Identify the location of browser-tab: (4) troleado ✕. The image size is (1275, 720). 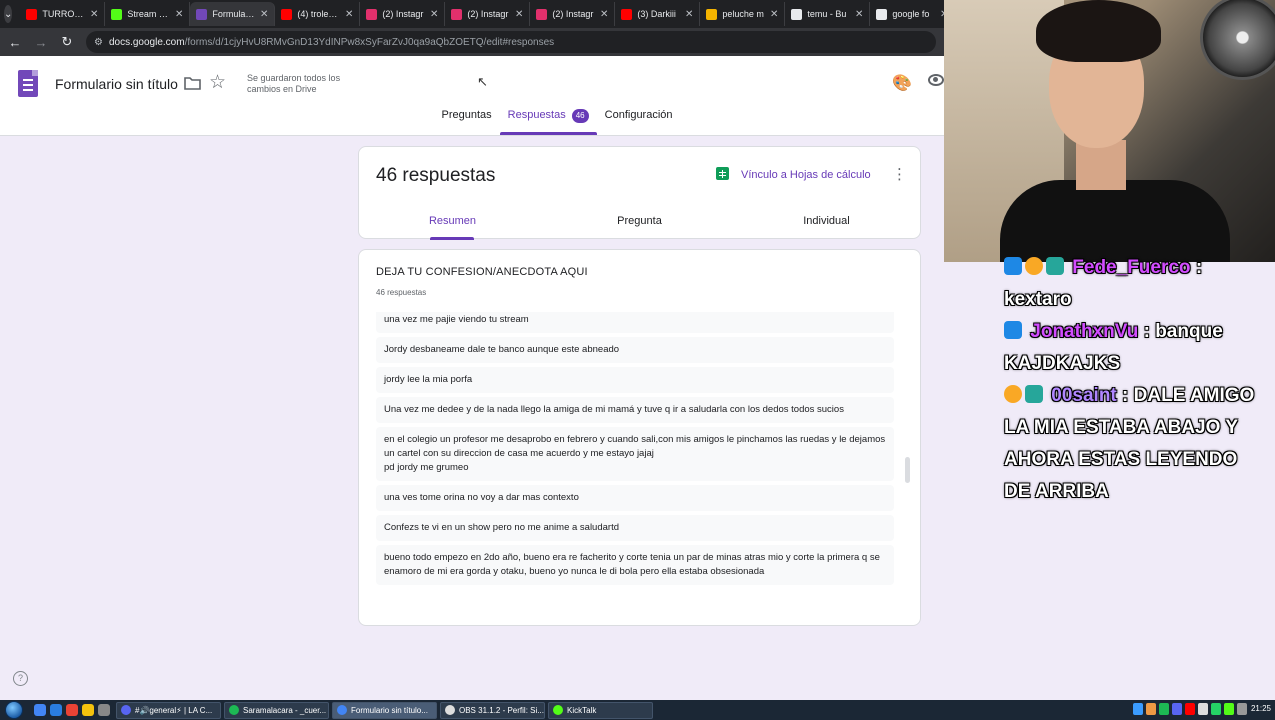
(318, 14).